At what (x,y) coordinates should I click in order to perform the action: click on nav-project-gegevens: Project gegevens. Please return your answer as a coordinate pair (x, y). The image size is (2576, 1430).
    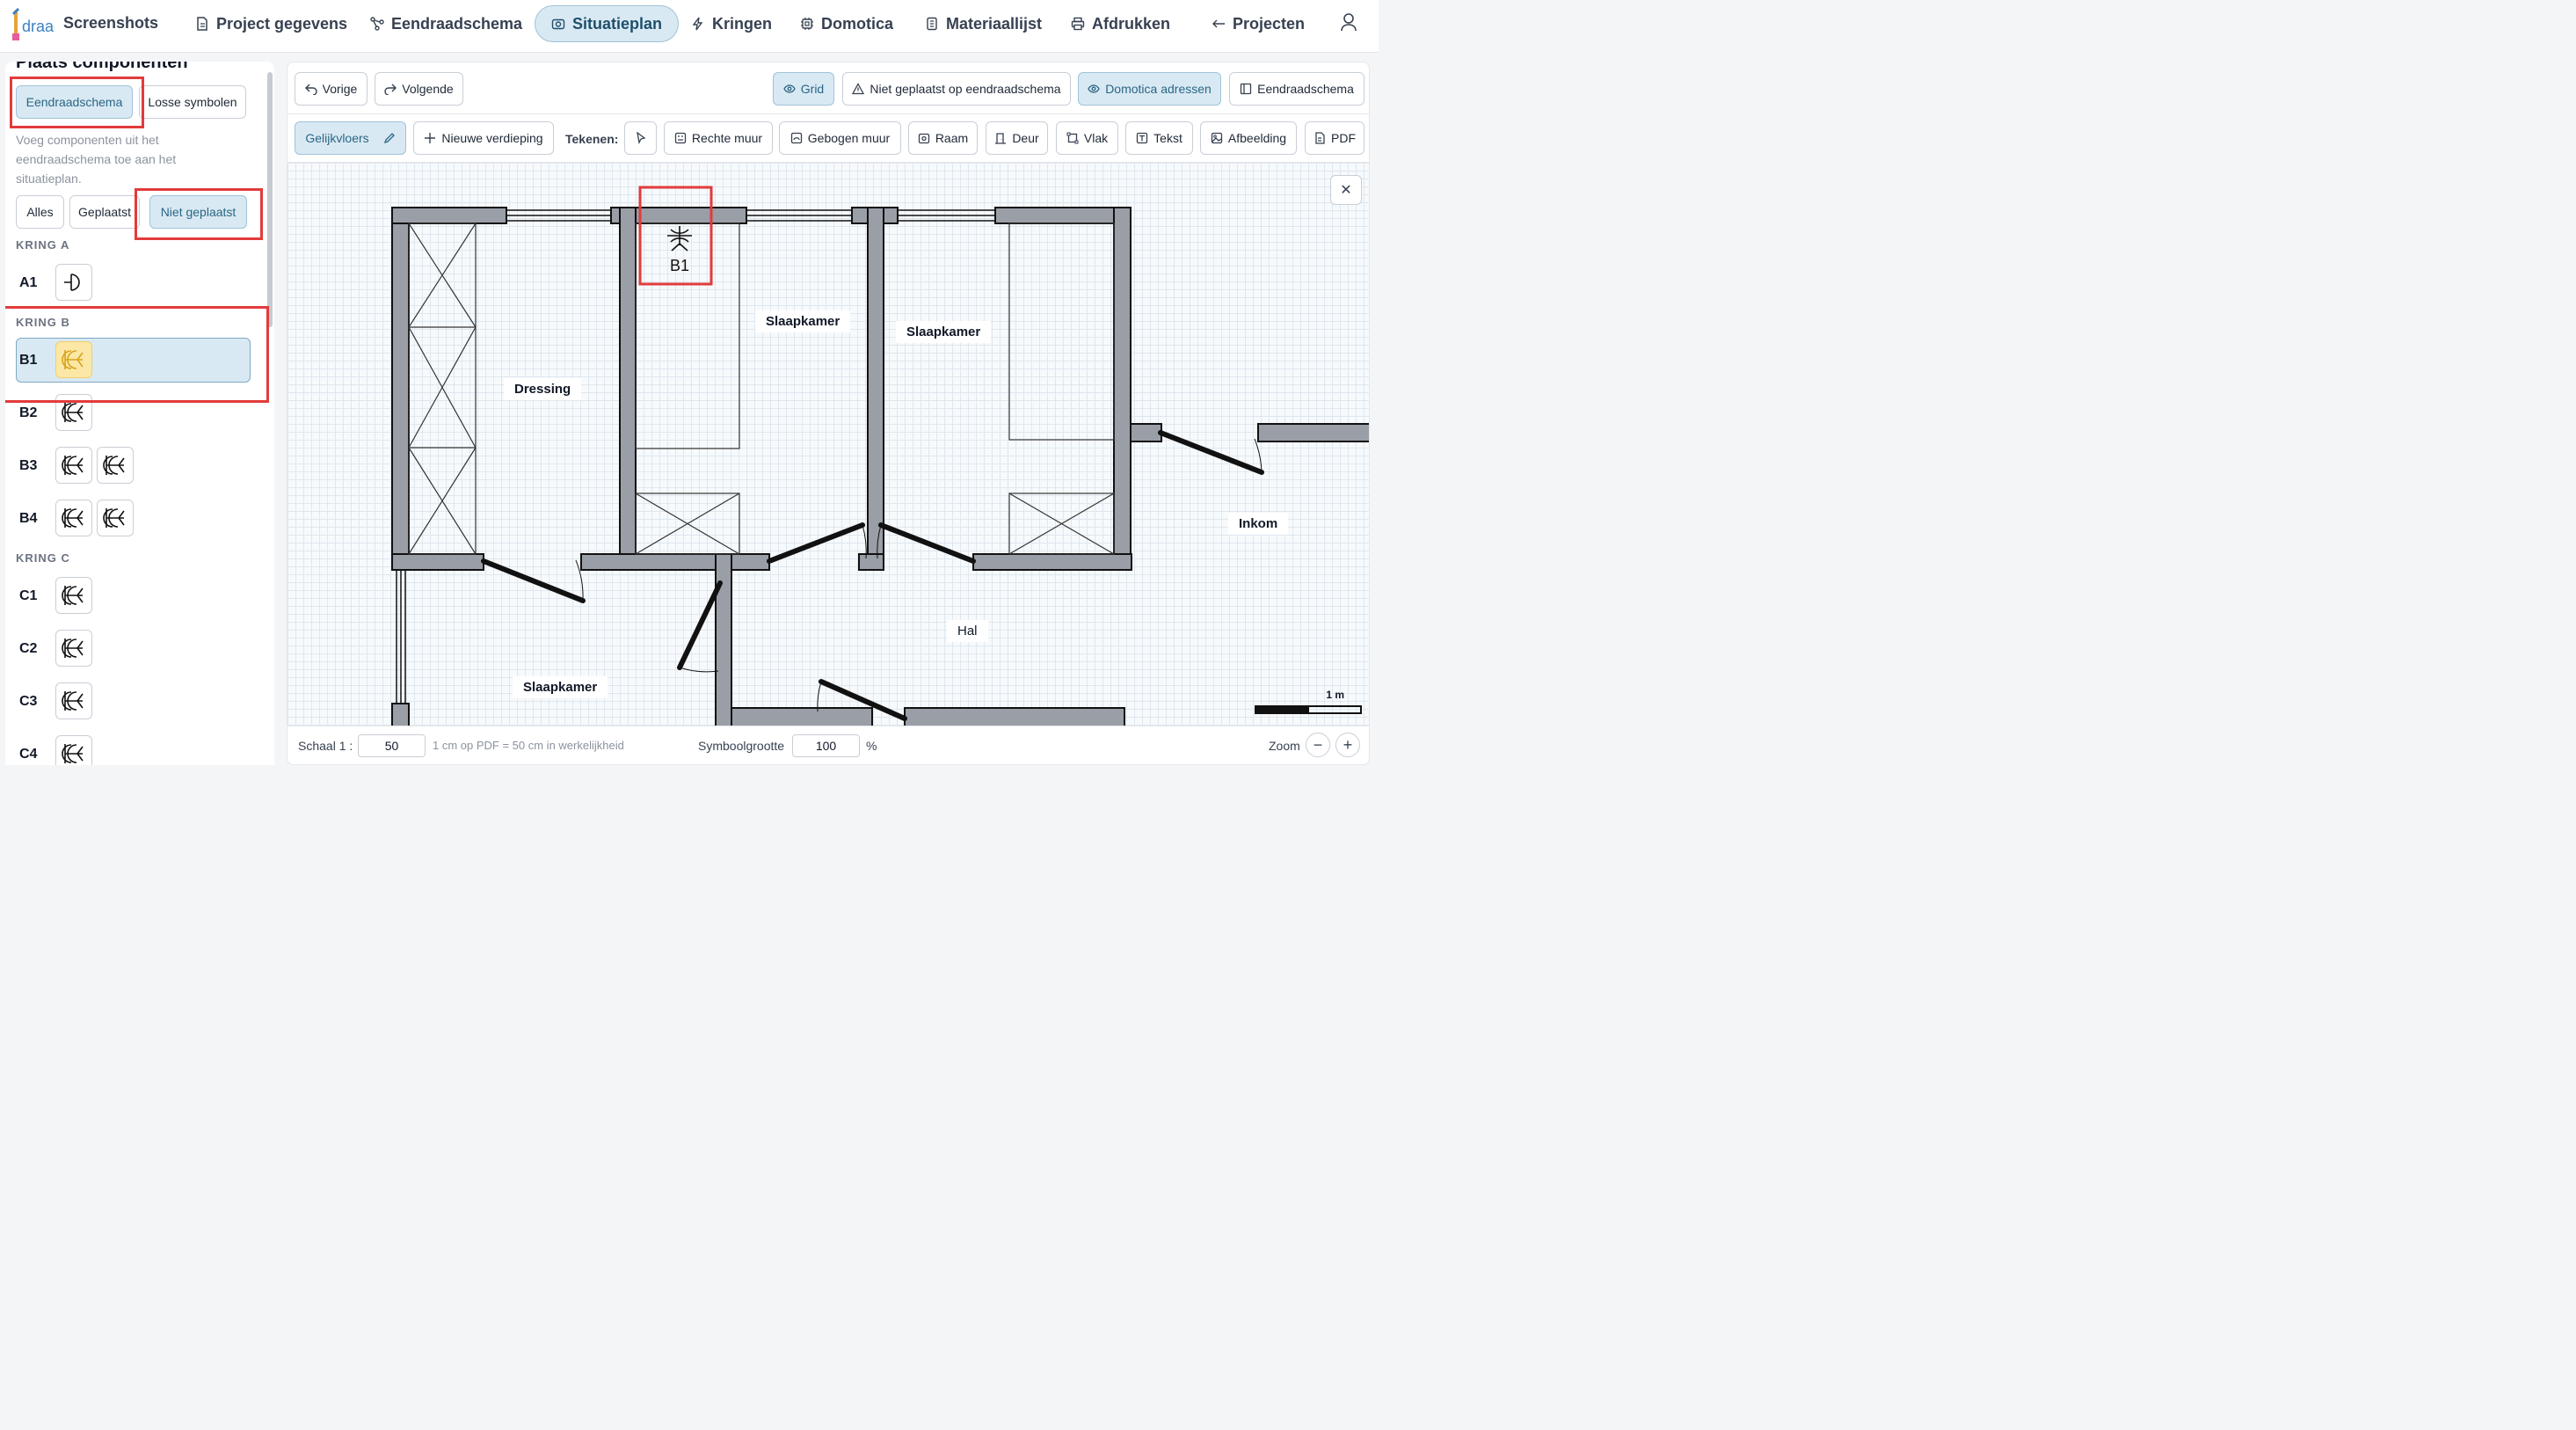
    Looking at the image, I should click on (271, 23).